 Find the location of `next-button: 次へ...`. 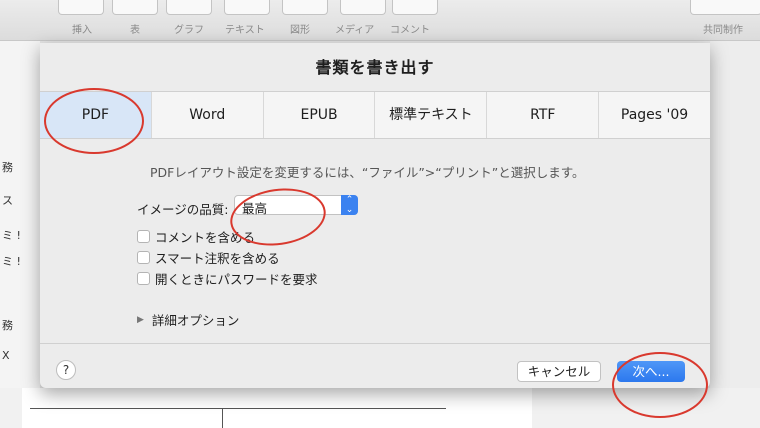

next-button: 次へ... is located at coordinates (651, 371).